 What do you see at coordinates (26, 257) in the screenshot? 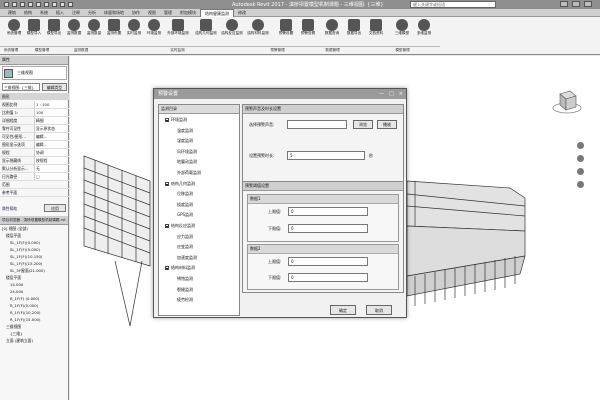
I see `browser-item: SL_1F(F)(10.150)` at bounding box center [26, 257].